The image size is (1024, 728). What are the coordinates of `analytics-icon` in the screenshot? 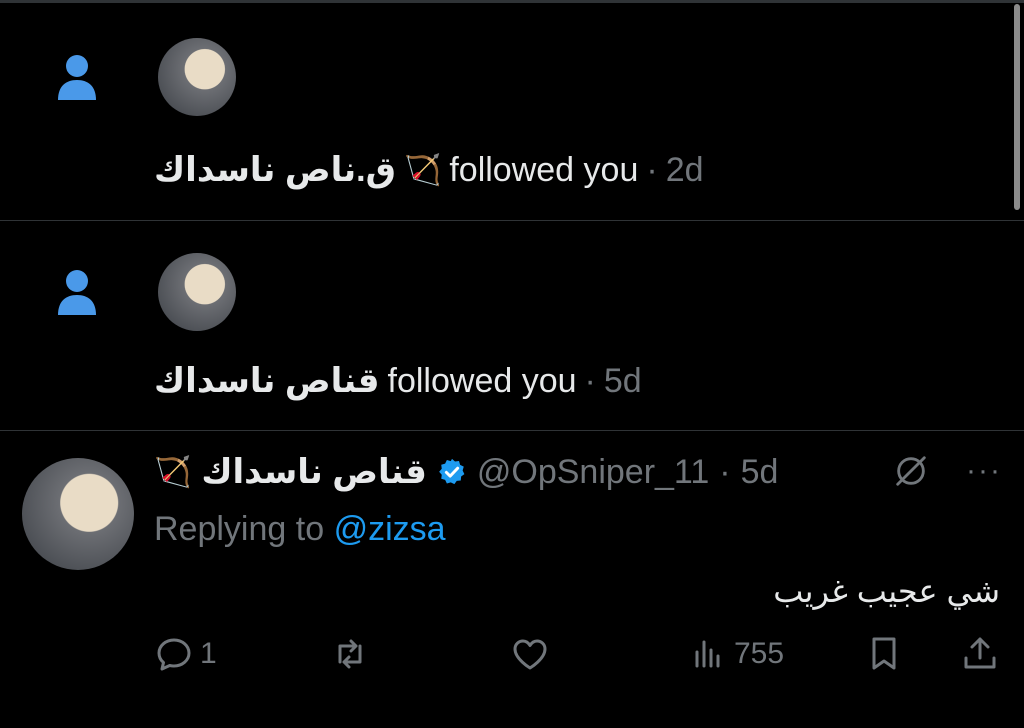 It's located at (707, 654).